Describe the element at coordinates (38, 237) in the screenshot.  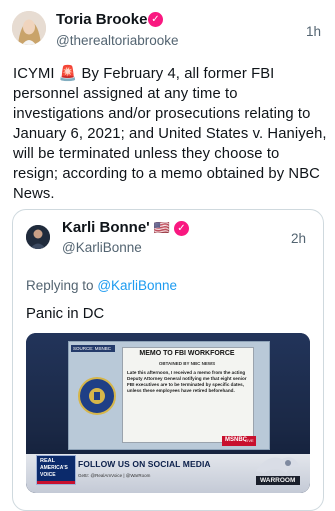
I see `quote-author-avatar` at that location.